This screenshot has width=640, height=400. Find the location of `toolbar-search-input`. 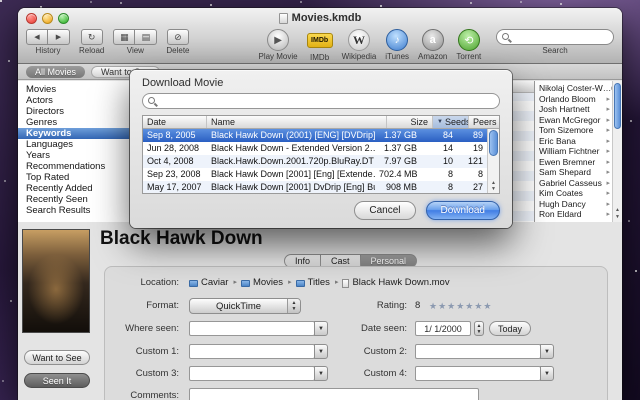

toolbar-search-input is located at coordinates (555, 37).